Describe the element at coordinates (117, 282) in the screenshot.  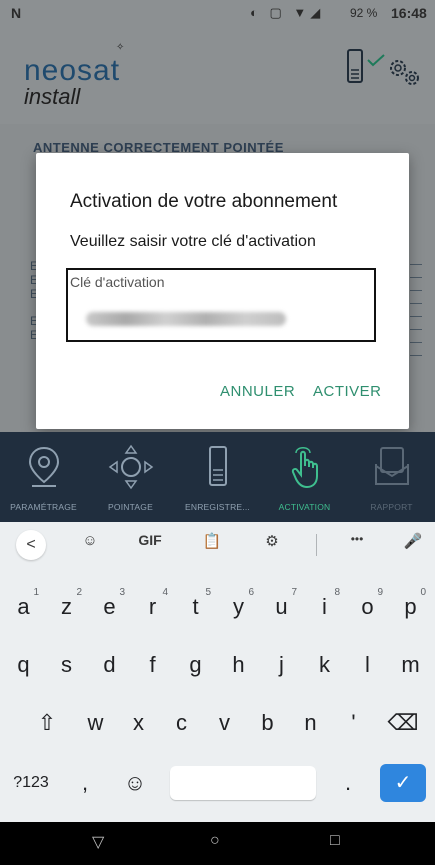
I see `activation-key-label: Clé d'activation` at that location.